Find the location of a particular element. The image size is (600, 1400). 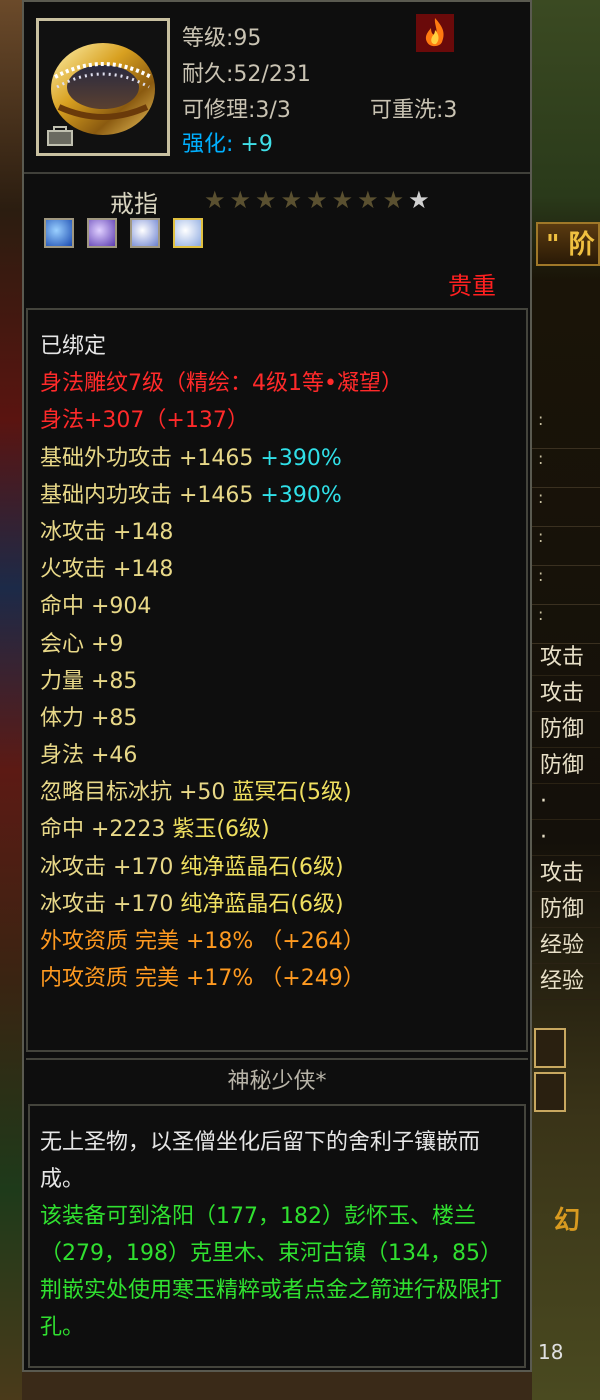

phys-attack-attribute: 基础外功攻击 +1465 +390% is located at coordinates (191, 458).